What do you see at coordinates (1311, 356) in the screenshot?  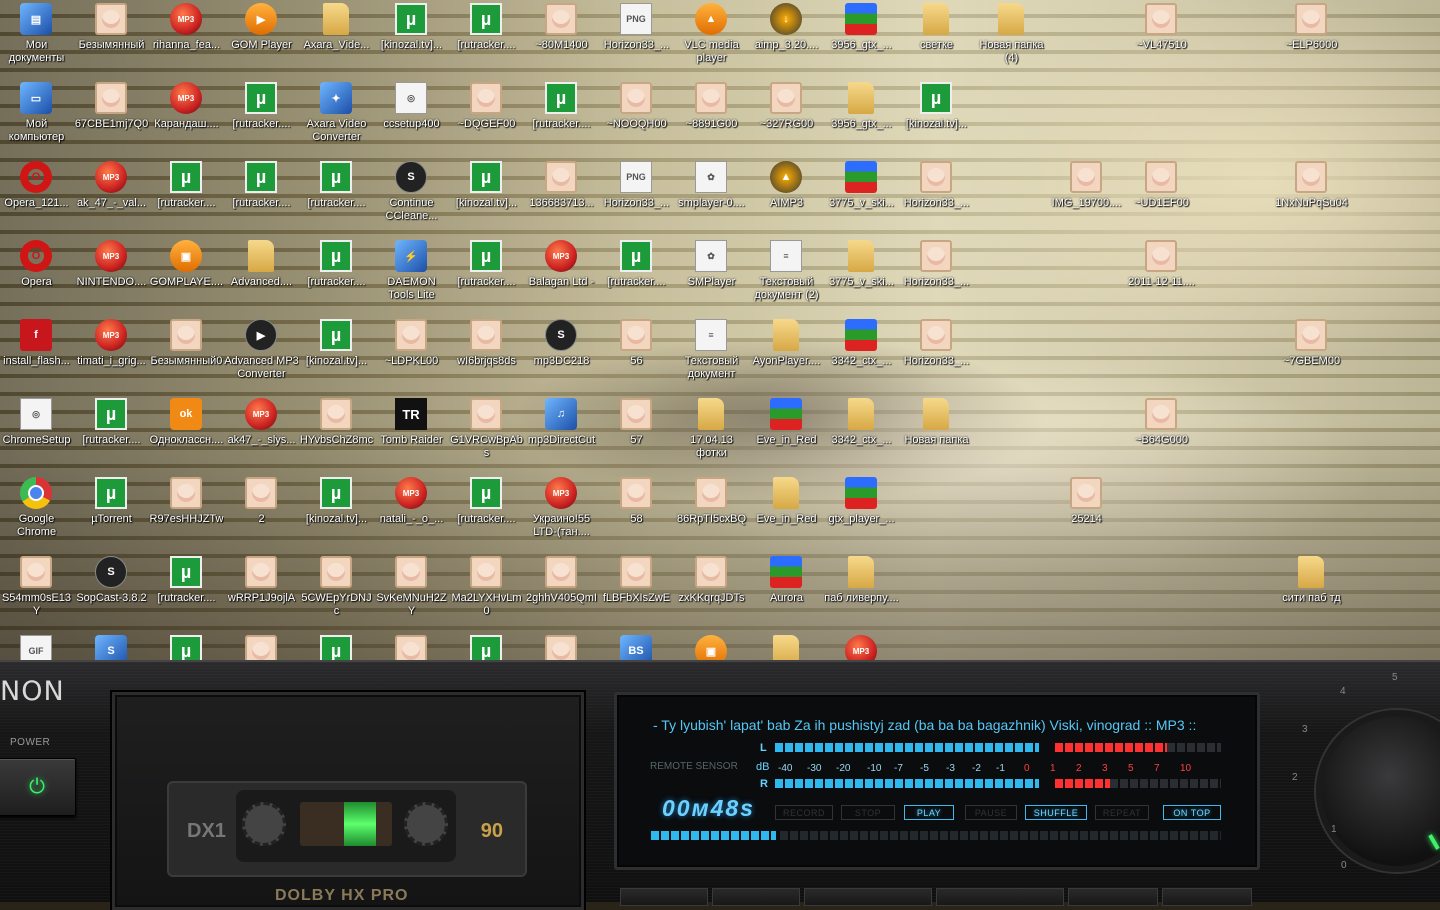 I see `desktop-icon: ~7GBEM00` at bounding box center [1311, 356].